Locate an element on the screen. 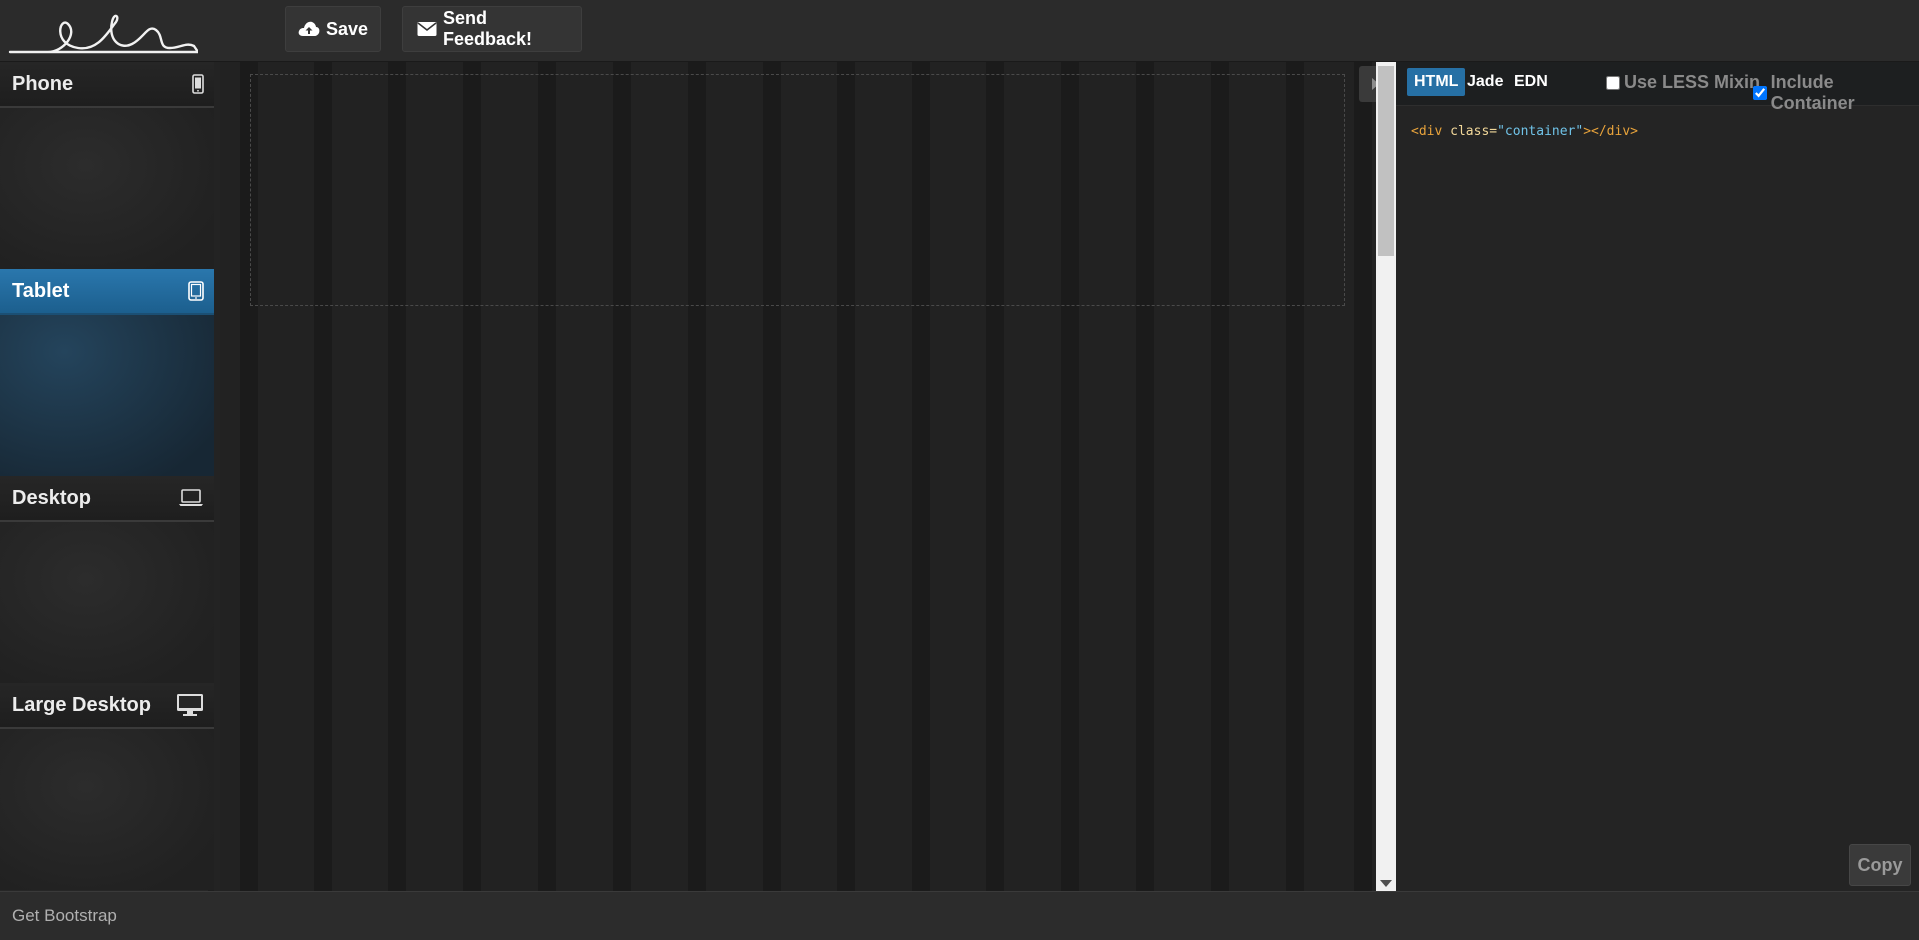 This screenshot has height=940, width=1919. footer: Get Bootstrap is located at coordinates (959, 915).